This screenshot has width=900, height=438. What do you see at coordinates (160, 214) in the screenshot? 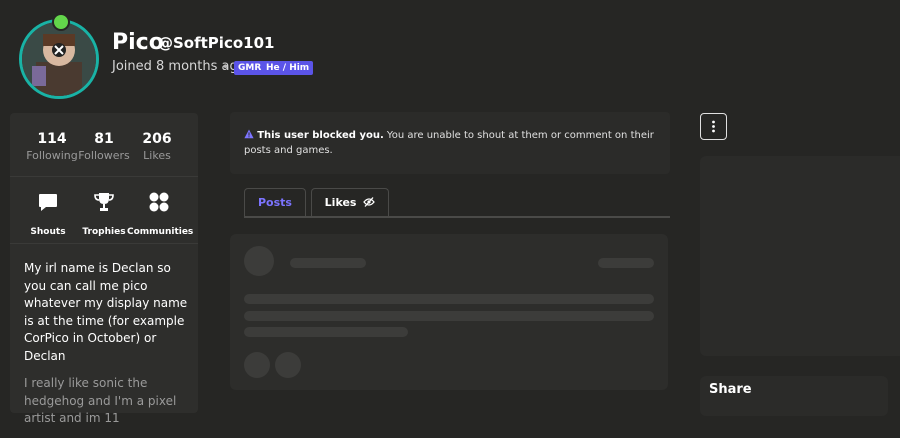
I see `communities-button: Communities` at bounding box center [160, 214].